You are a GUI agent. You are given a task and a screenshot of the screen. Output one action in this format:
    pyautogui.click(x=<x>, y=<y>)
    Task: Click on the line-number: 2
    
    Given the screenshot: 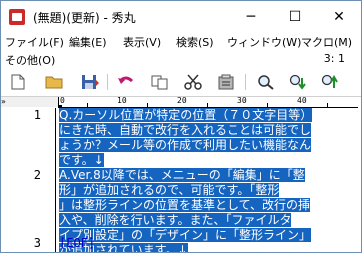 What is the action you would take?
    pyautogui.click(x=37, y=175)
    